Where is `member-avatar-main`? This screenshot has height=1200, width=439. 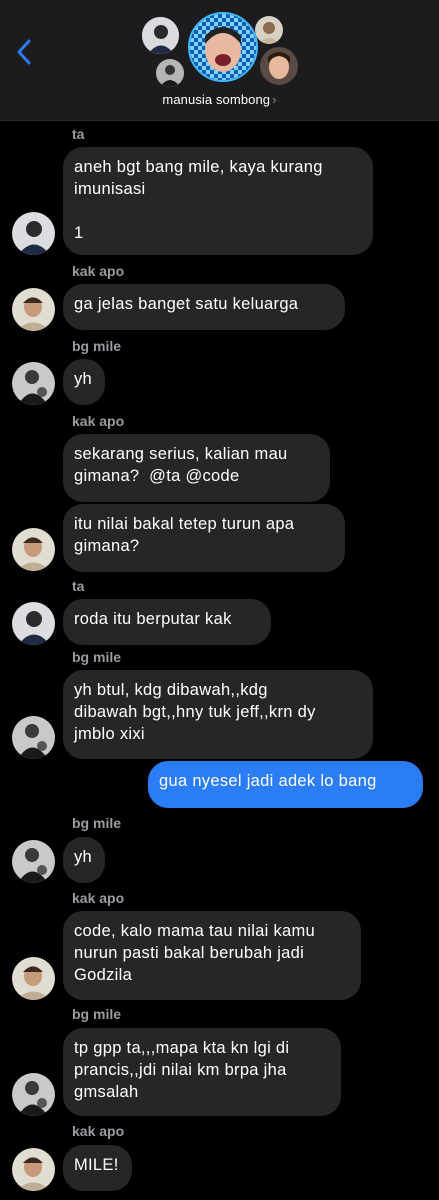
member-avatar-main is located at coordinates (223, 47).